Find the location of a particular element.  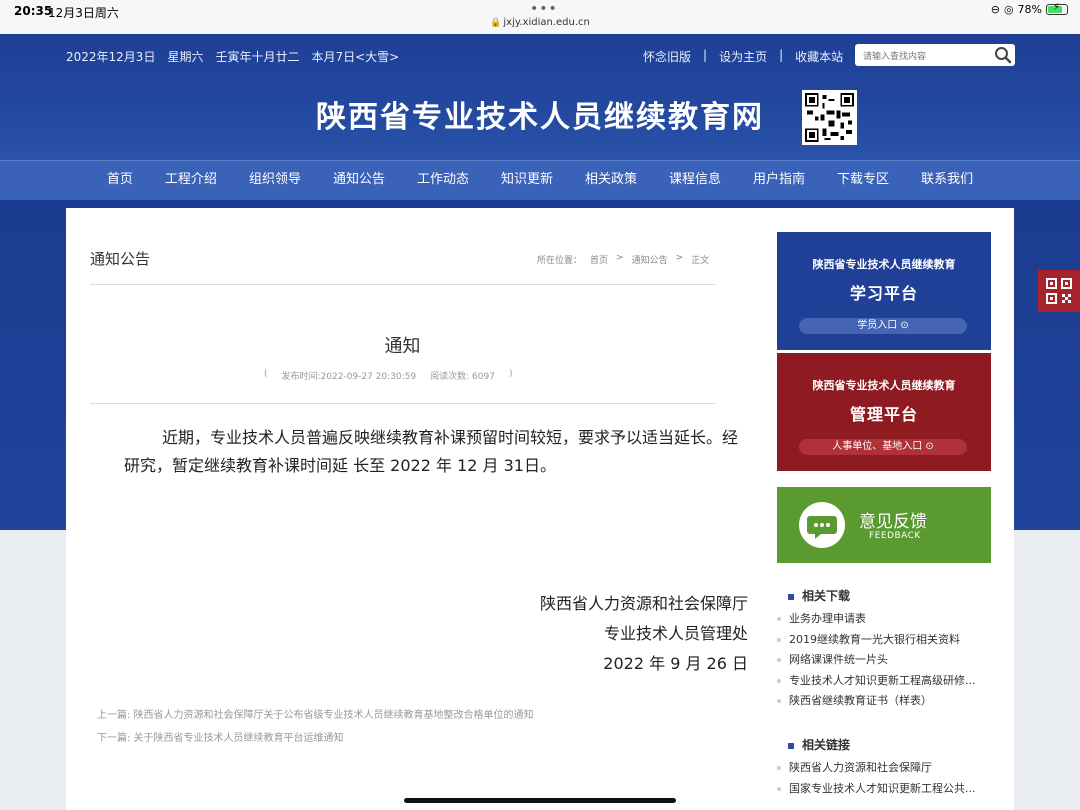

manage-card-title: 管理平台 is located at coordinates (883, 414).